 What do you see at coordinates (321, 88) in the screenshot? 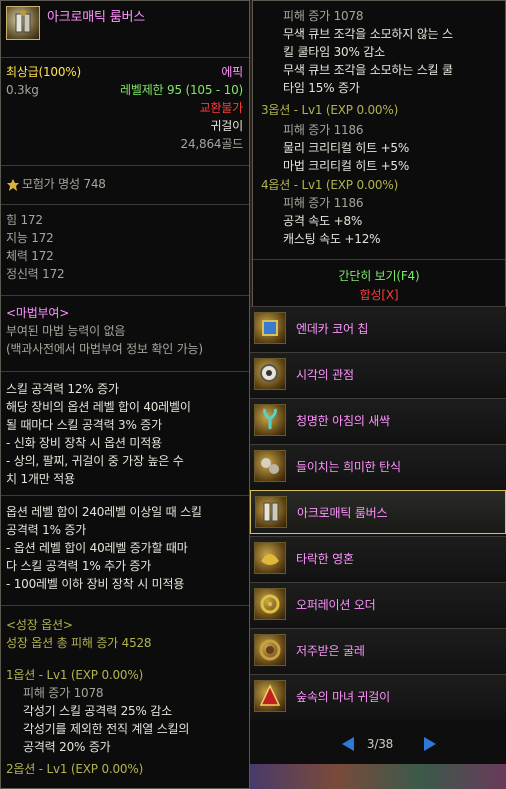
I see `option2-line: 타임 15% 증가` at bounding box center [321, 88].